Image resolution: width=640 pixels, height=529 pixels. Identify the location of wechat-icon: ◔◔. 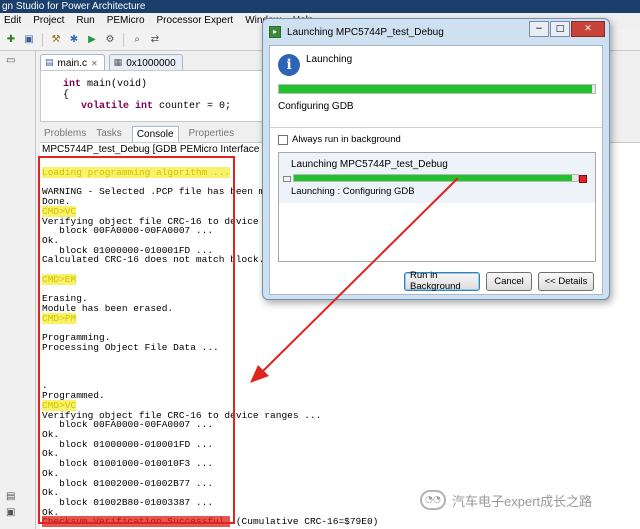
(433, 500).